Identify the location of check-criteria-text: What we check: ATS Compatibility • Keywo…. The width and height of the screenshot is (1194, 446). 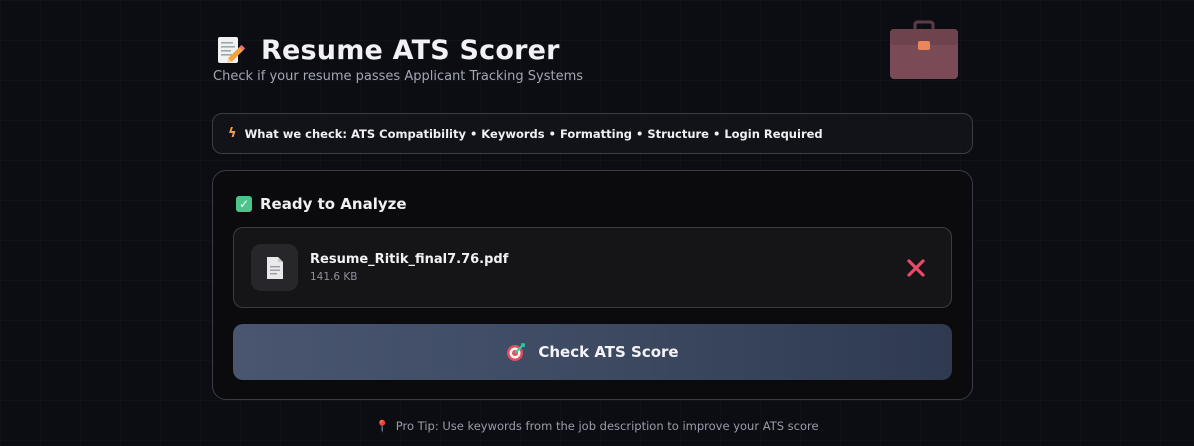
(533, 133).